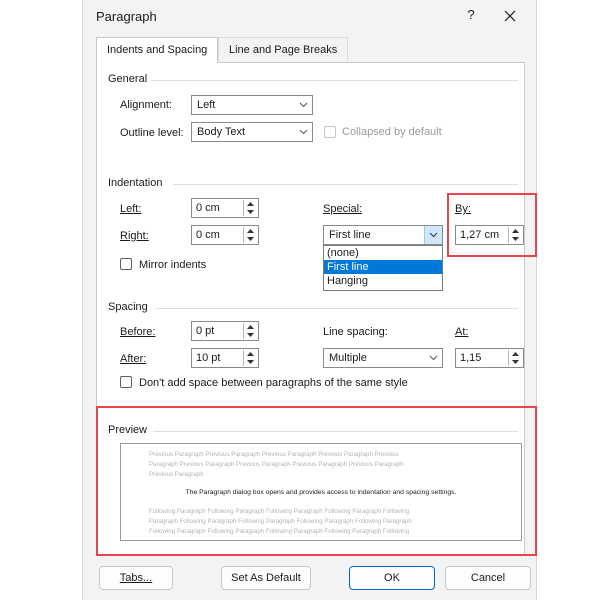 This screenshot has width=600, height=600. Describe the element at coordinates (126, 264) in the screenshot. I see `mirror-indents-checkbox` at that location.